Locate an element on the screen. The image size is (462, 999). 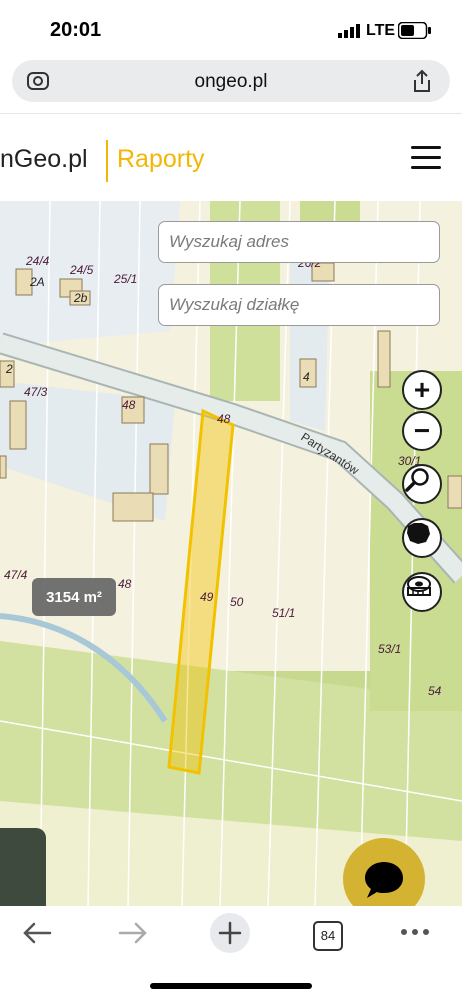
chat-bubble-icon is located at coordinates (384, 880).